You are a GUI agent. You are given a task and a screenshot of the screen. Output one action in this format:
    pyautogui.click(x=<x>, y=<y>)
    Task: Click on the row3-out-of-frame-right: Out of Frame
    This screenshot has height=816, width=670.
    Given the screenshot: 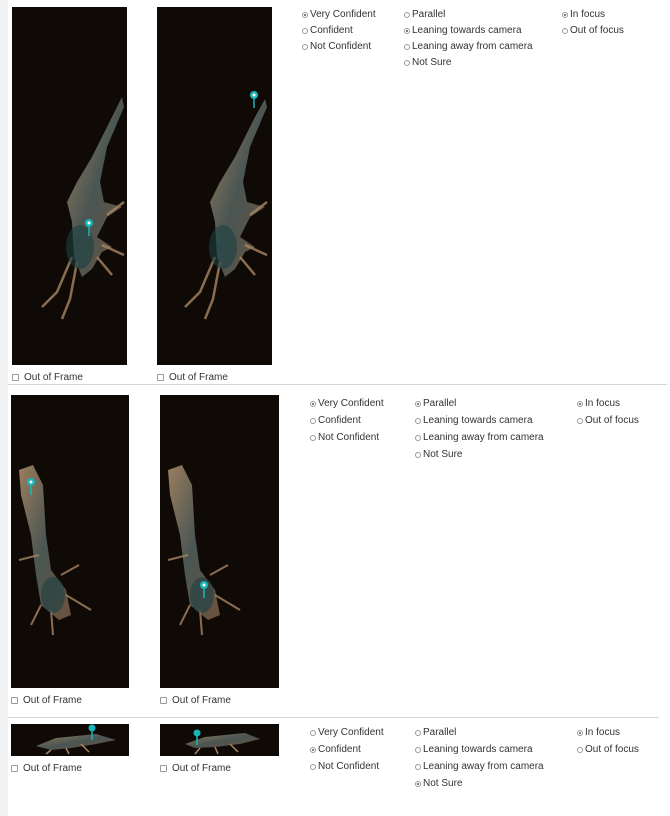 What is the action you would take?
    pyautogui.click(x=195, y=768)
    